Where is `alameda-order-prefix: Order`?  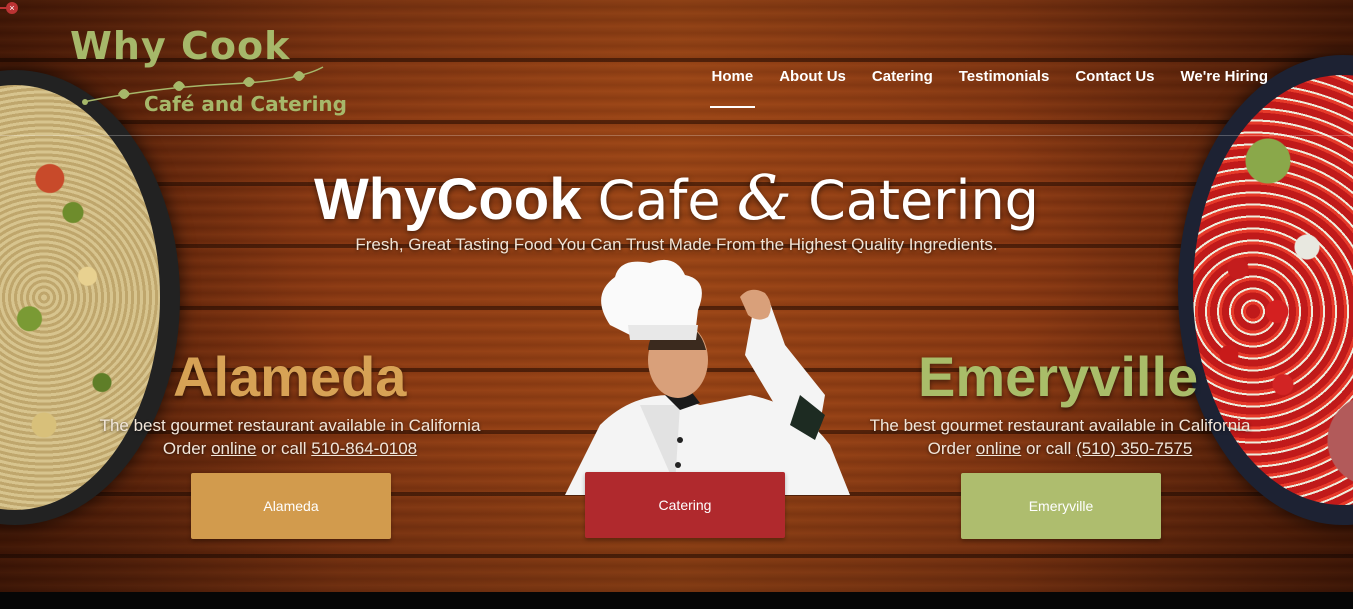
alameda-order-prefix: Order is located at coordinates (184, 448).